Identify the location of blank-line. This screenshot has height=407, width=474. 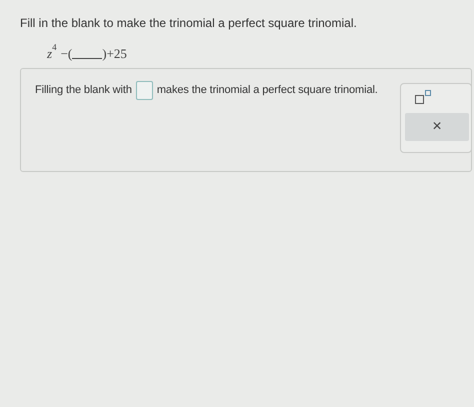
(87, 58).